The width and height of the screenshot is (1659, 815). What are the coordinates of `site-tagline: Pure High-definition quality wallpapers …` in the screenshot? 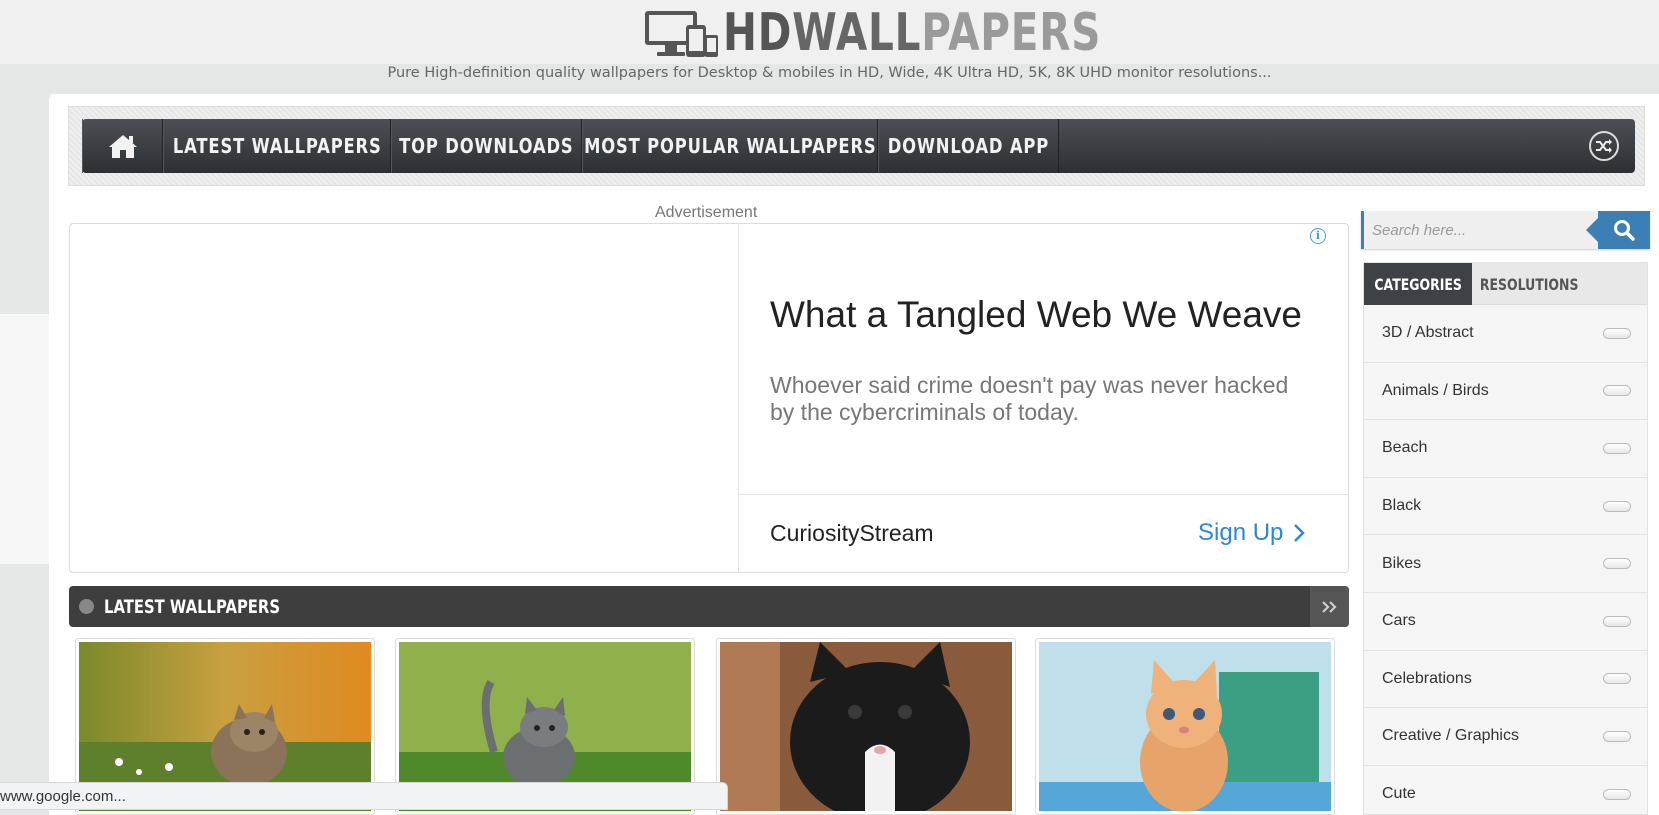 It's located at (829, 73).